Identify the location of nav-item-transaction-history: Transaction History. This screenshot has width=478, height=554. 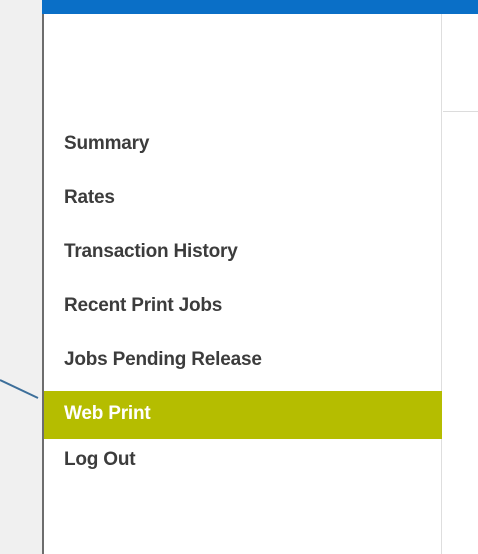
(243, 264).